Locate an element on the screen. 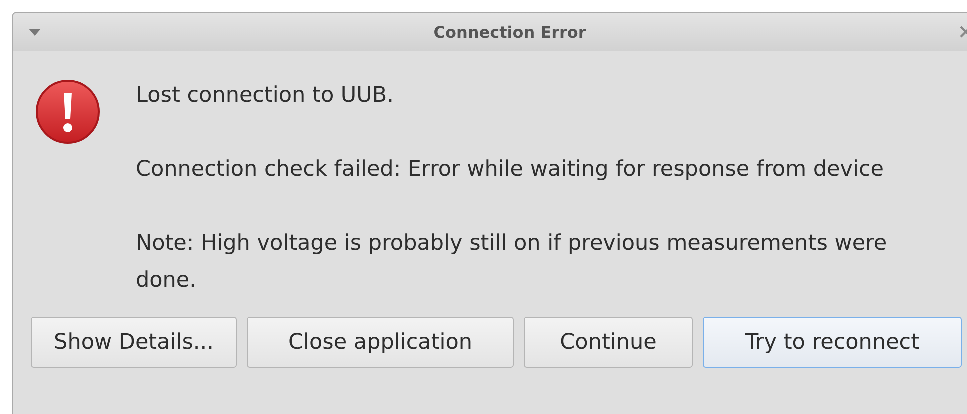  message-text: Note: High voltage is probably still on if previous measurements were done. is located at coordinates (512, 262).